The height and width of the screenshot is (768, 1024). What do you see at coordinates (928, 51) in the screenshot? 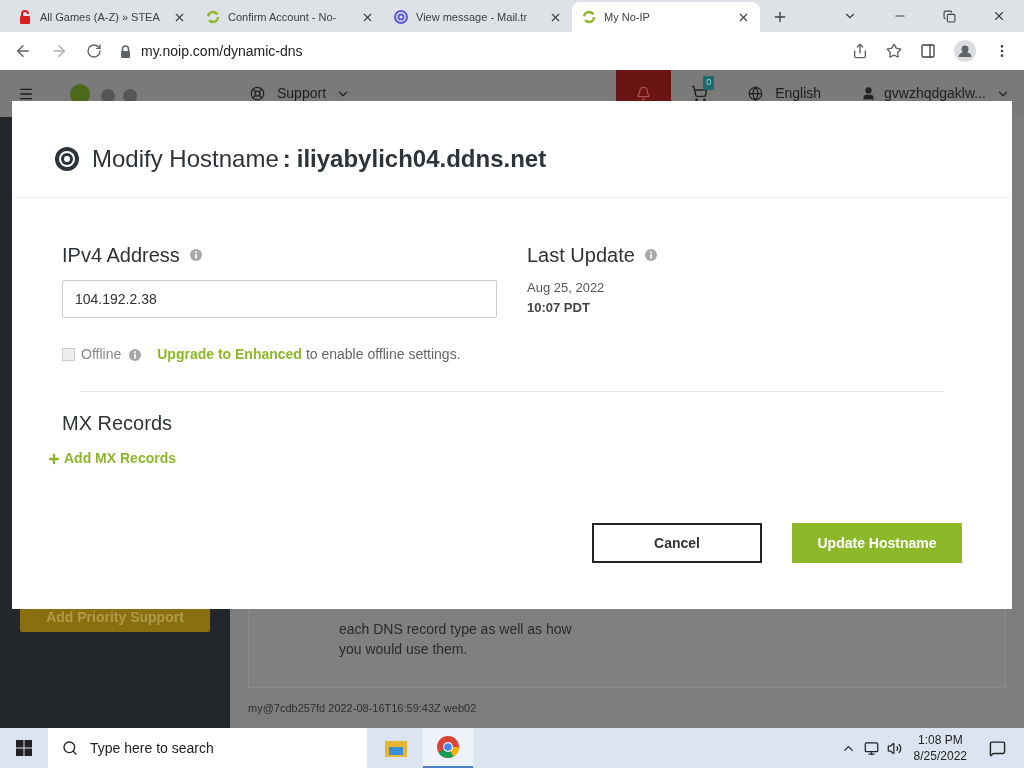
I see `sidebar-icon` at bounding box center [928, 51].